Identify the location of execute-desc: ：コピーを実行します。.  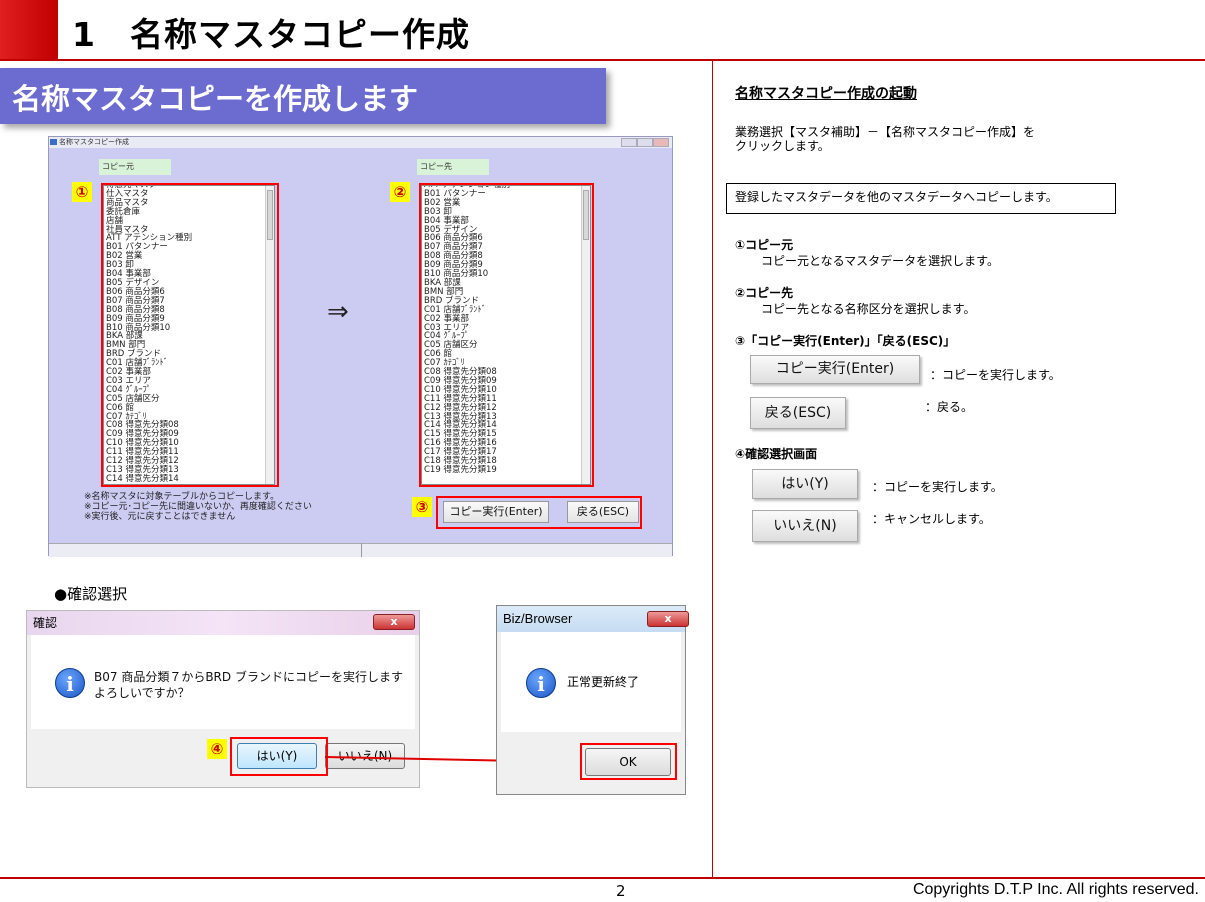
(995, 375).